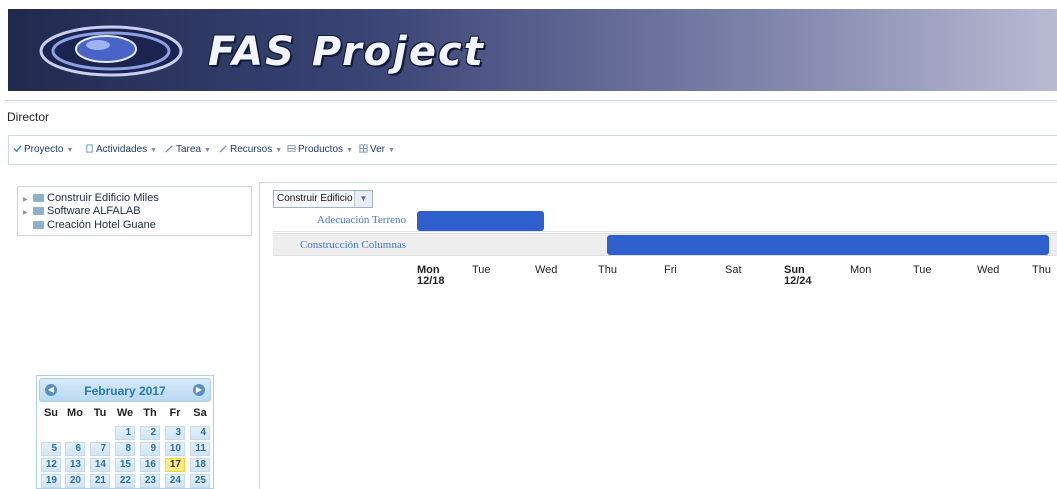 The height and width of the screenshot is (489, 1057). I want to click on calendar-day: 1, so click(125, 433).